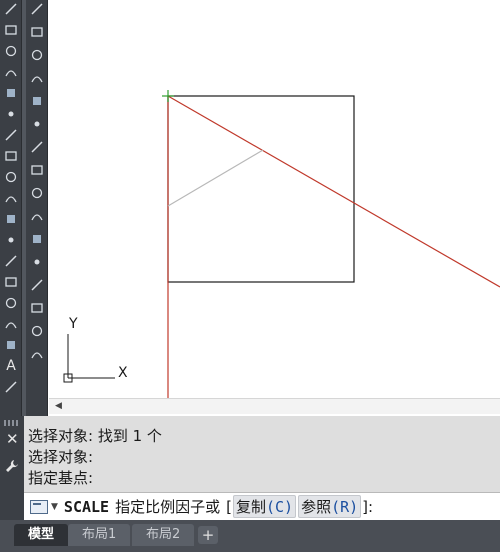 The width and height of the screenshot is (500, 552). I want to click on command-prompt: SCALE 指定比例因子或 [ 复制(C) 参照(R) ]:, so click(218, 506).